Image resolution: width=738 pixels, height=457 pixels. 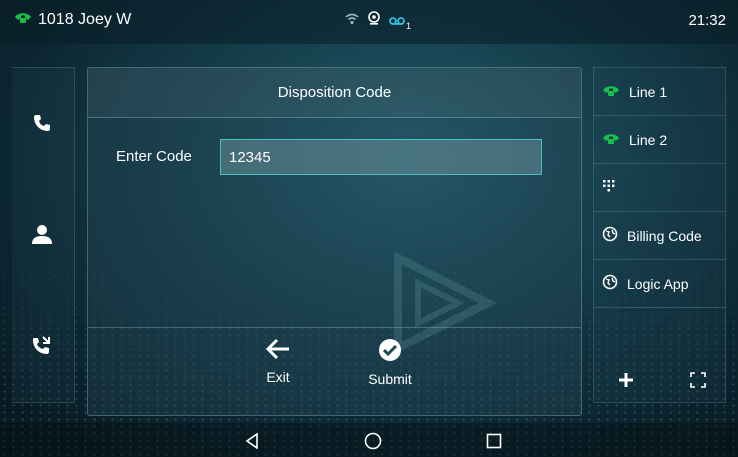 What do you see at coordinates (85, 19) in the screenshot?
I see `account-label: 1018 Joey W` at bounding box center [85, 19].